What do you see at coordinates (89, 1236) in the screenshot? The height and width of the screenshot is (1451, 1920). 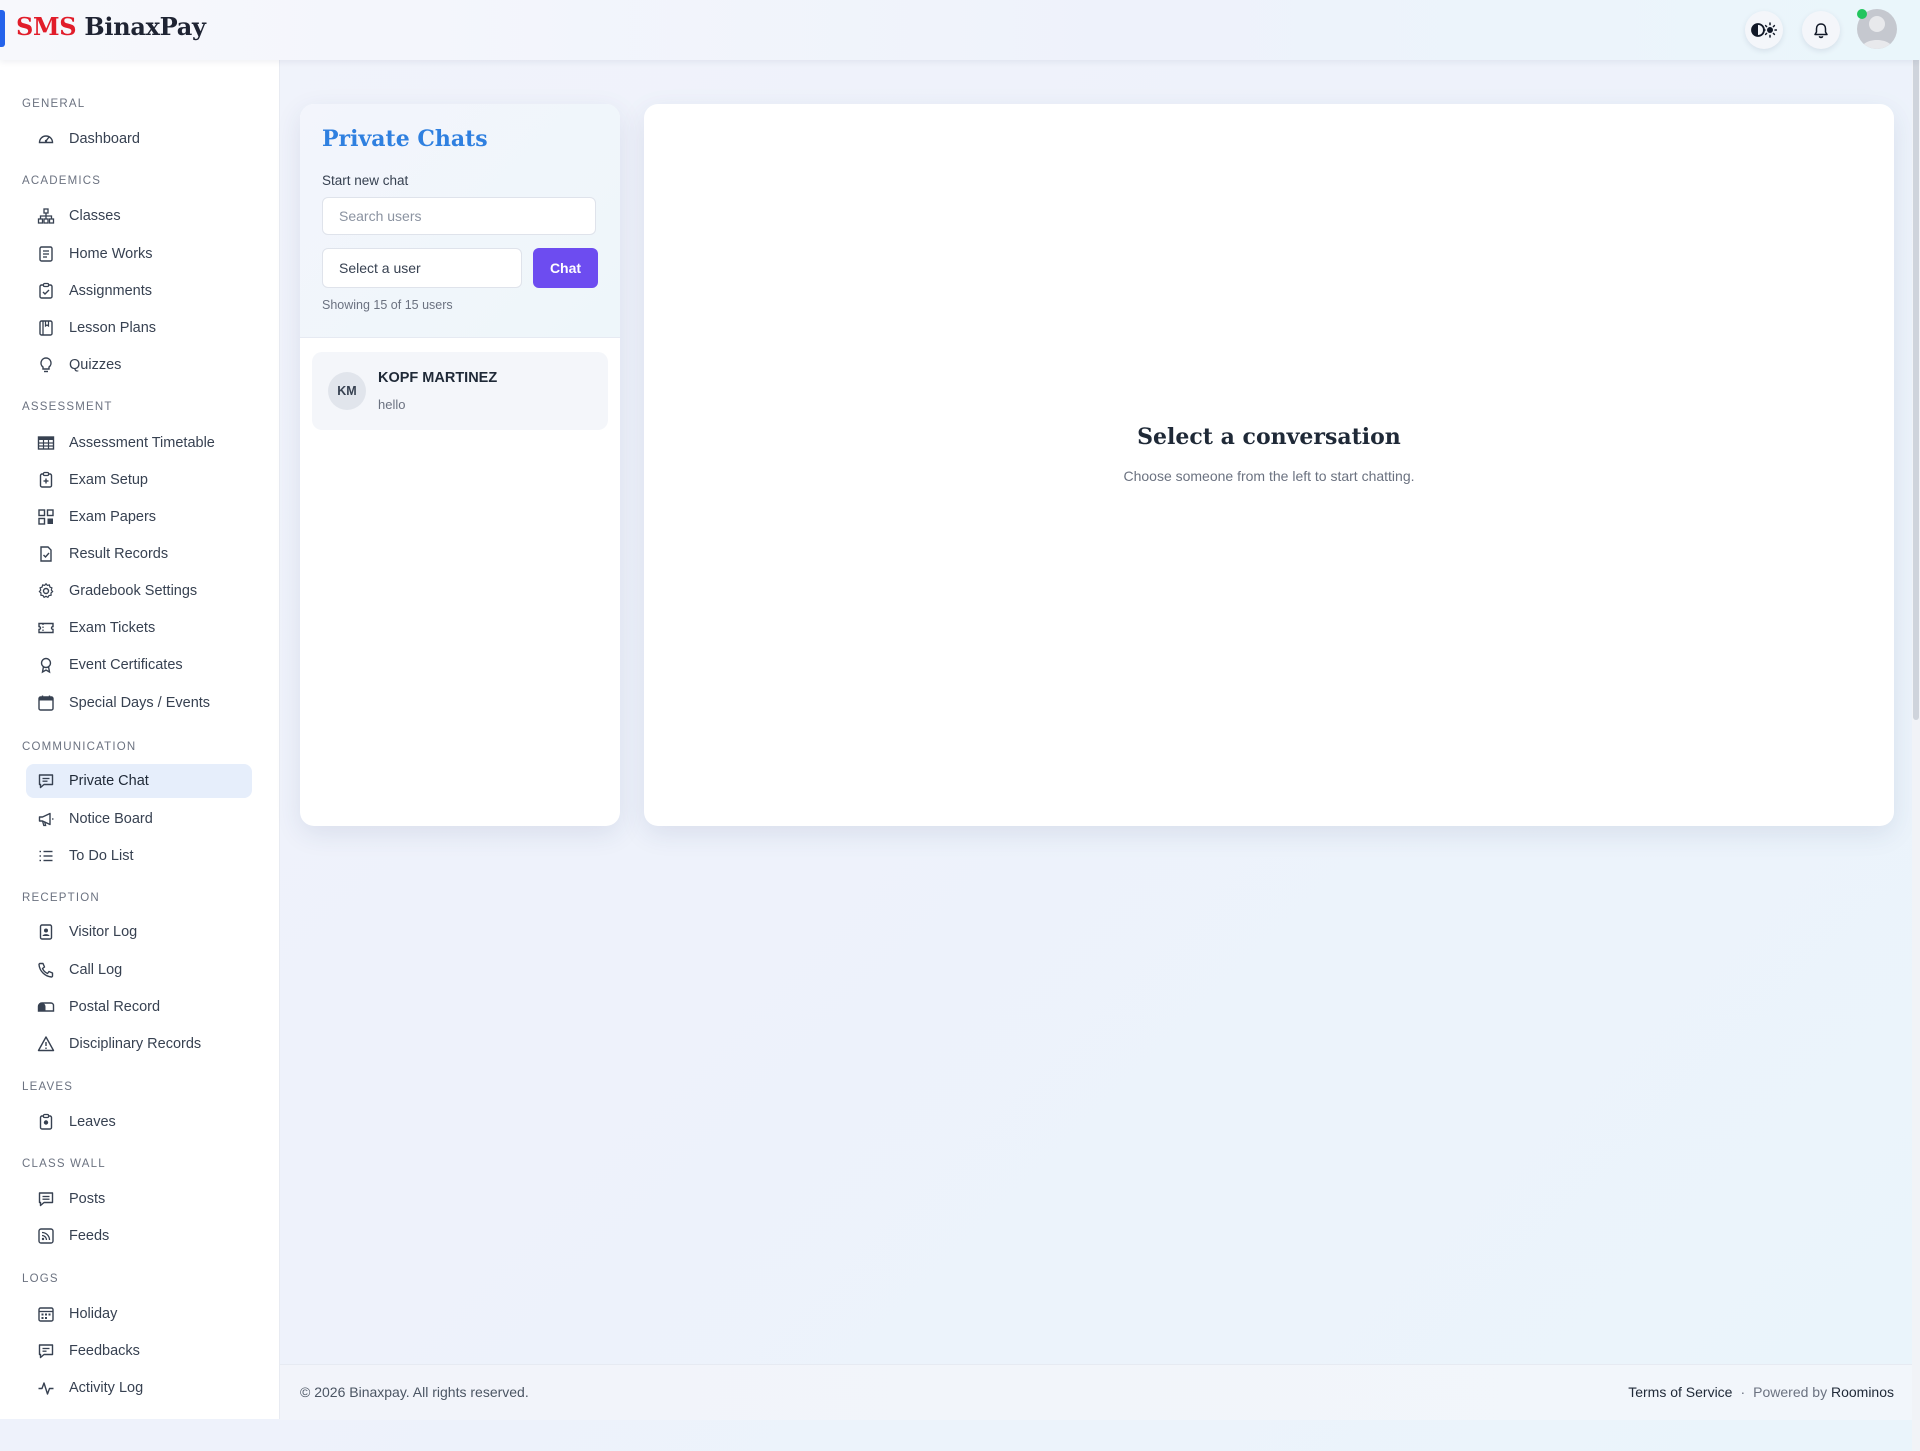 I see `sidebar-item-label: Feeds` at bounding box center [89, 1236].